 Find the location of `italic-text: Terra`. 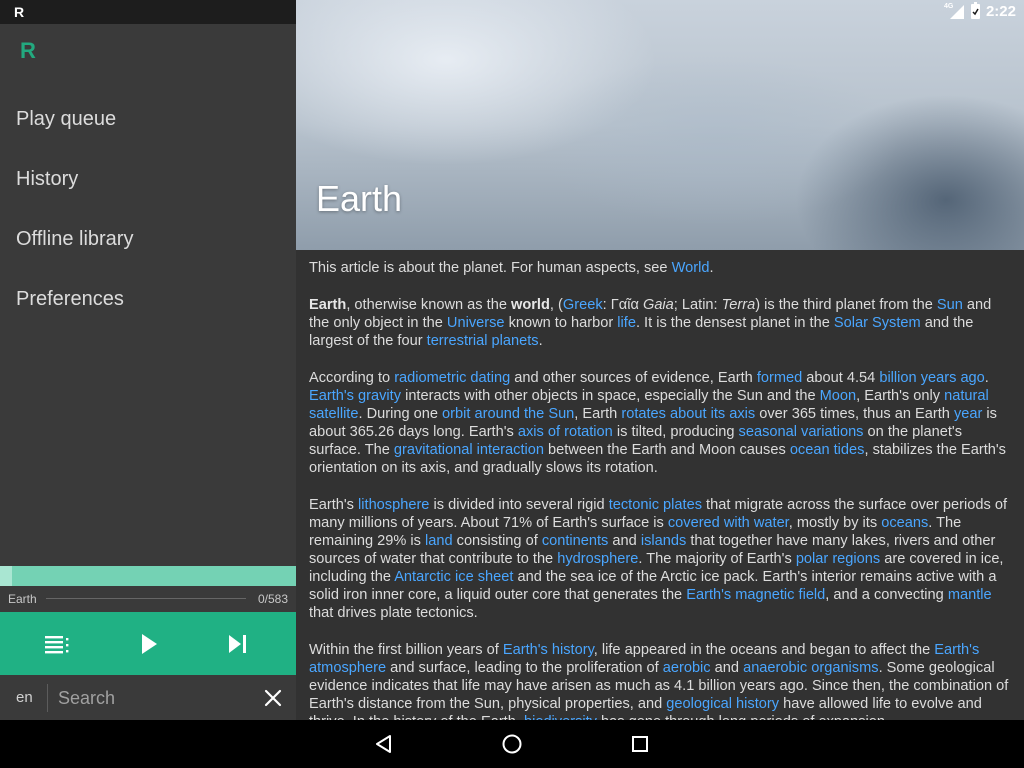

italic-text: Terra is located at coordinates (738, 305).